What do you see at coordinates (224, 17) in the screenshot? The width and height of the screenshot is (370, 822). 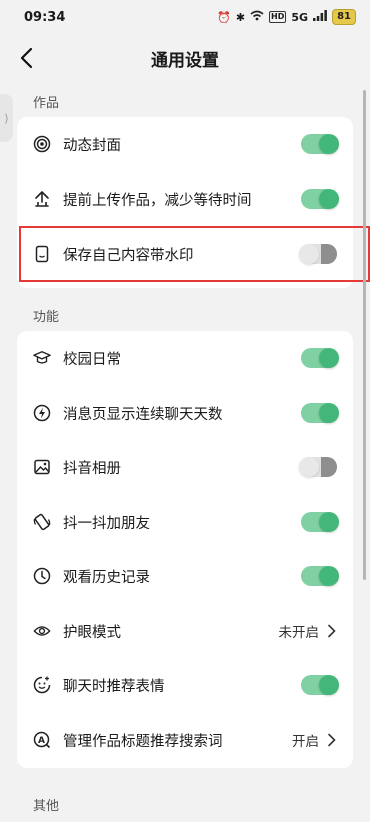 I see `alarm-icon: ⏰` at bounding box center [224, 17].